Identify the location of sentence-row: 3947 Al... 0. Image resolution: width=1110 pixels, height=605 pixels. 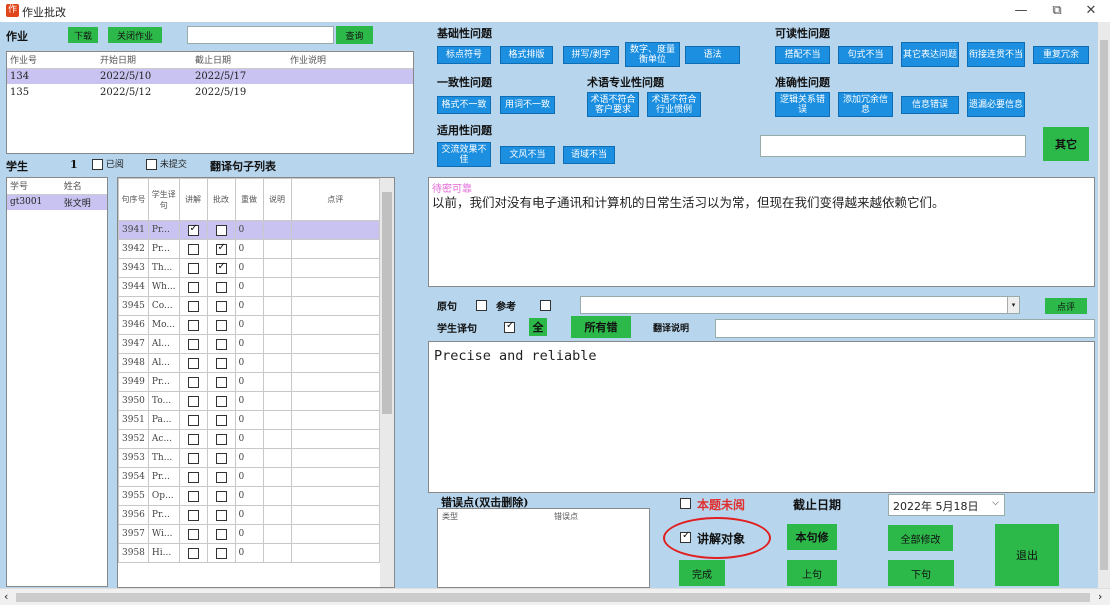
(249, 344).